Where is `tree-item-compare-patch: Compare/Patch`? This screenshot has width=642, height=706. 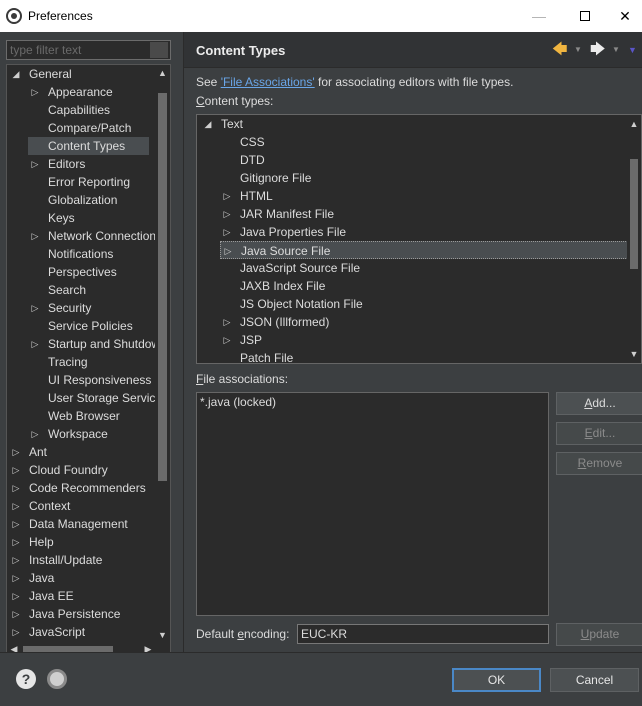
tree-item-compare-patch: Compare/Patch is located at coordinates (82, 128).